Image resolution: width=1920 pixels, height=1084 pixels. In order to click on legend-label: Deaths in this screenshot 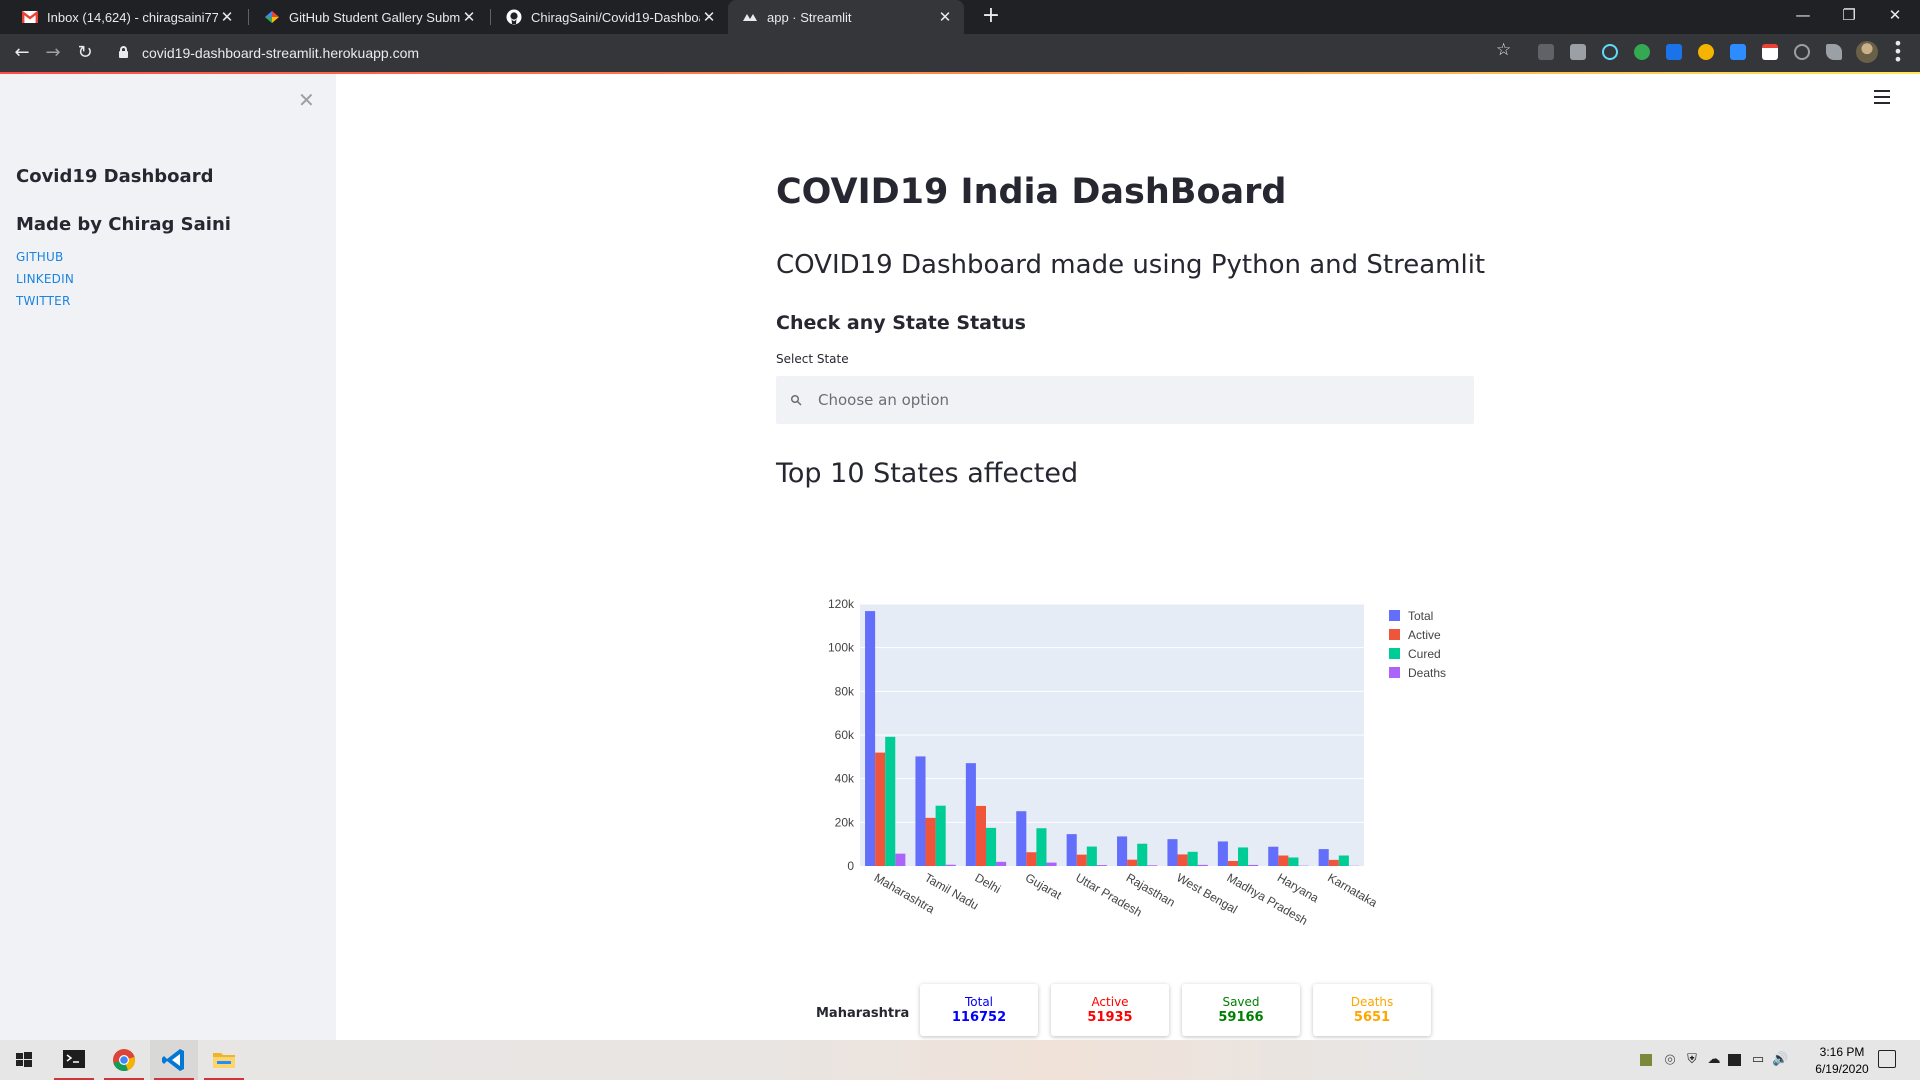, I will do `click(1427, 673)`.